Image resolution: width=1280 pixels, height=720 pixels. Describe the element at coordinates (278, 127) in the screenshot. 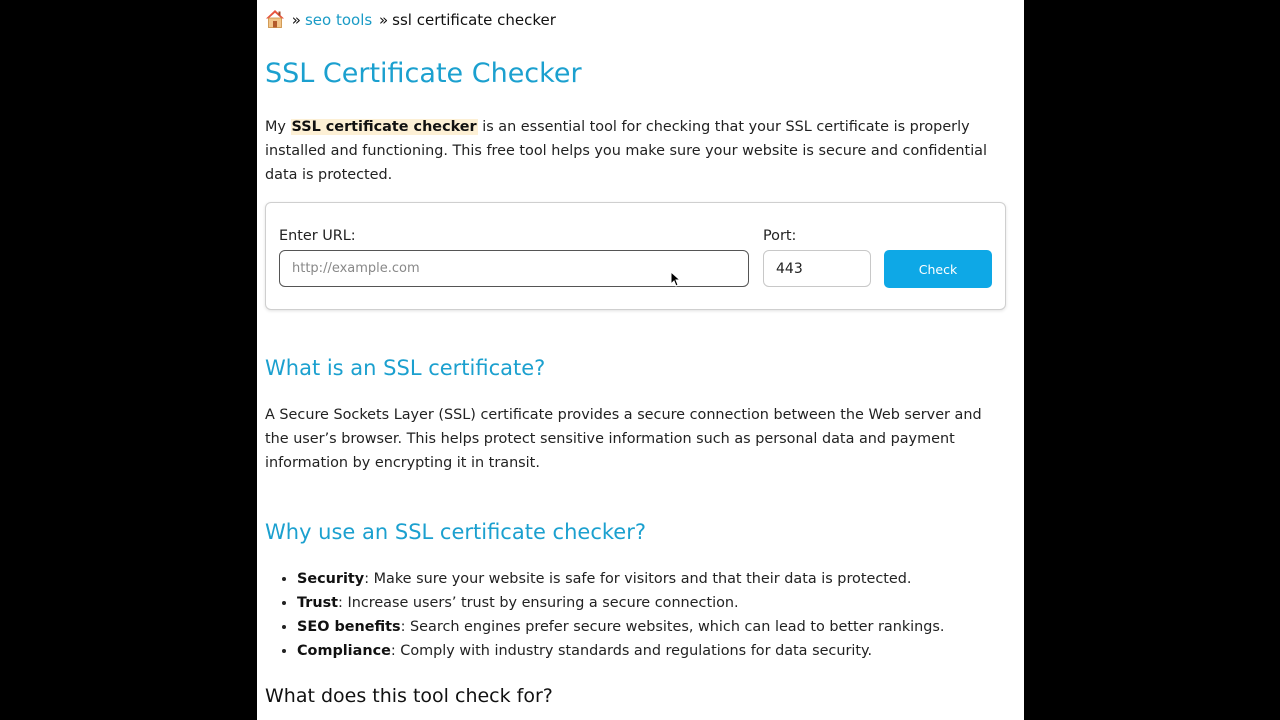

I see `intro-prefix: My` at that location.